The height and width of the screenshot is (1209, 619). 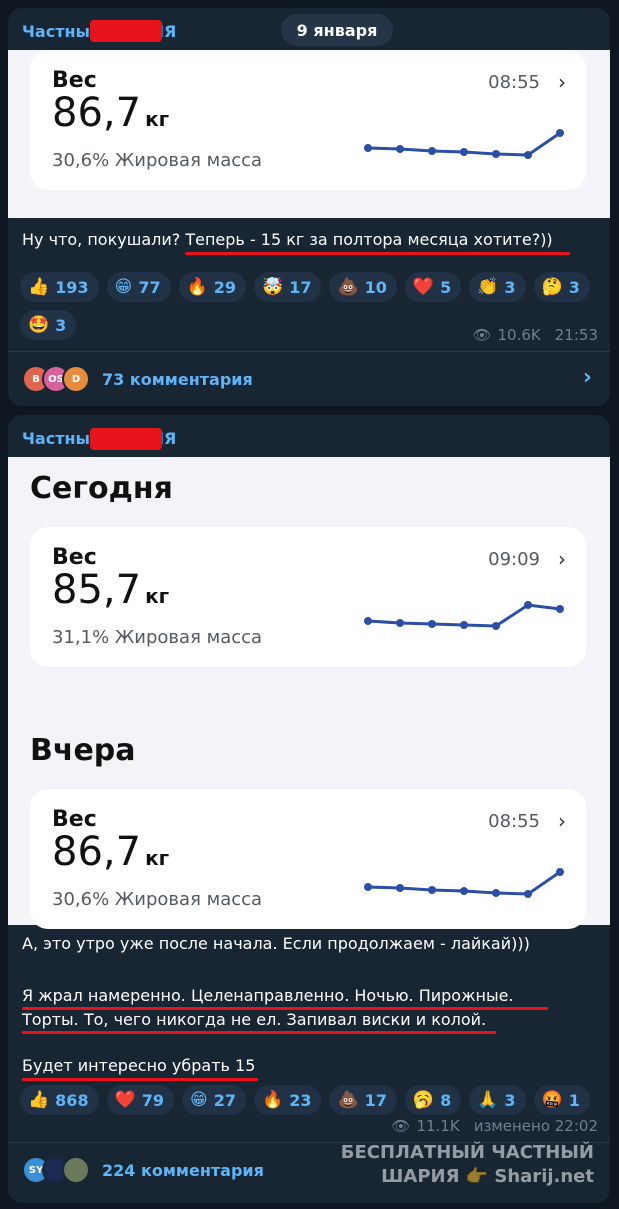 I want to click on reaction-chip: 🙏 3, so click(x=497, y=1100).